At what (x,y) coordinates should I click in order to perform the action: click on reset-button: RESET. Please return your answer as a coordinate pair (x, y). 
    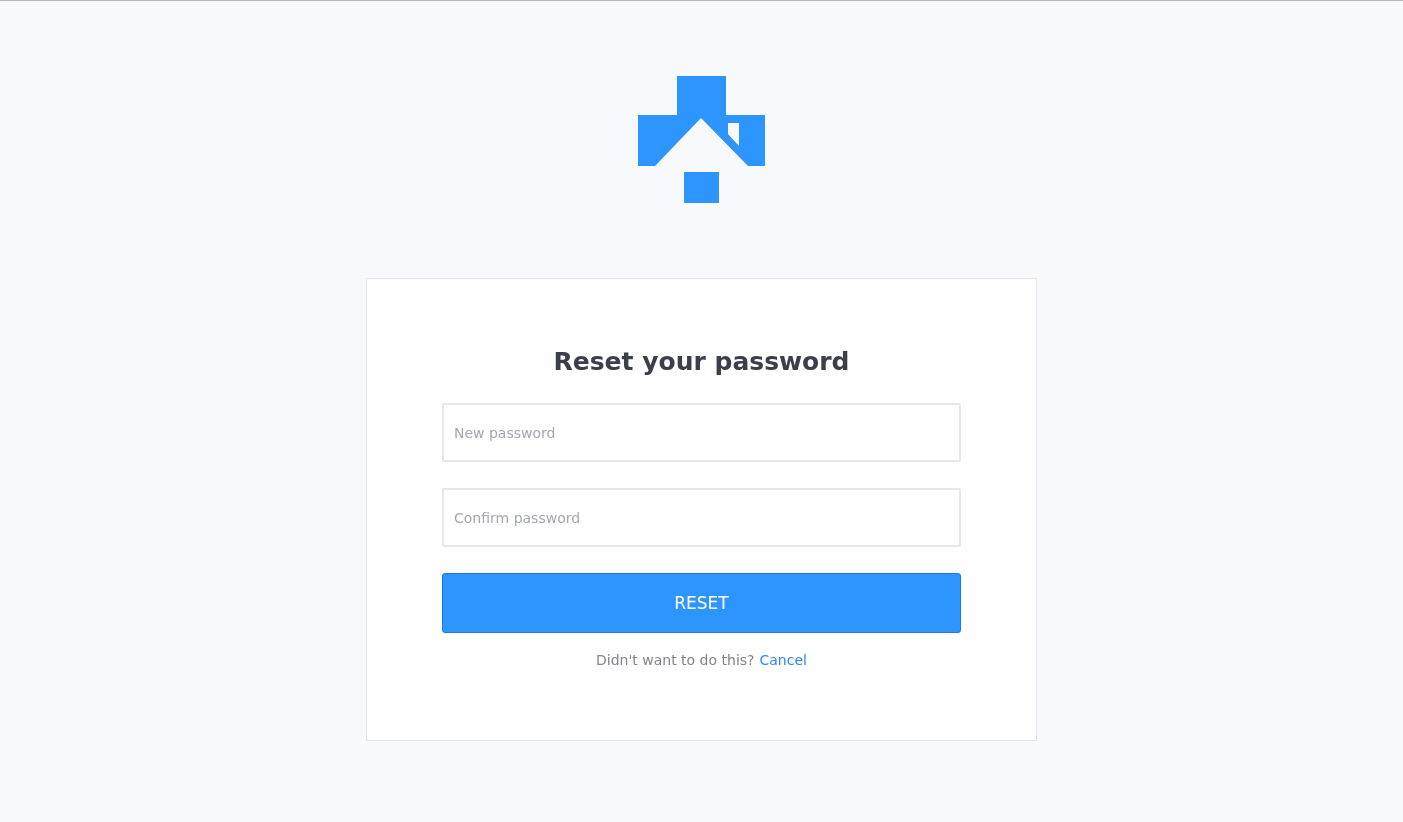
    Looking at the image, I should click on (701, 603).